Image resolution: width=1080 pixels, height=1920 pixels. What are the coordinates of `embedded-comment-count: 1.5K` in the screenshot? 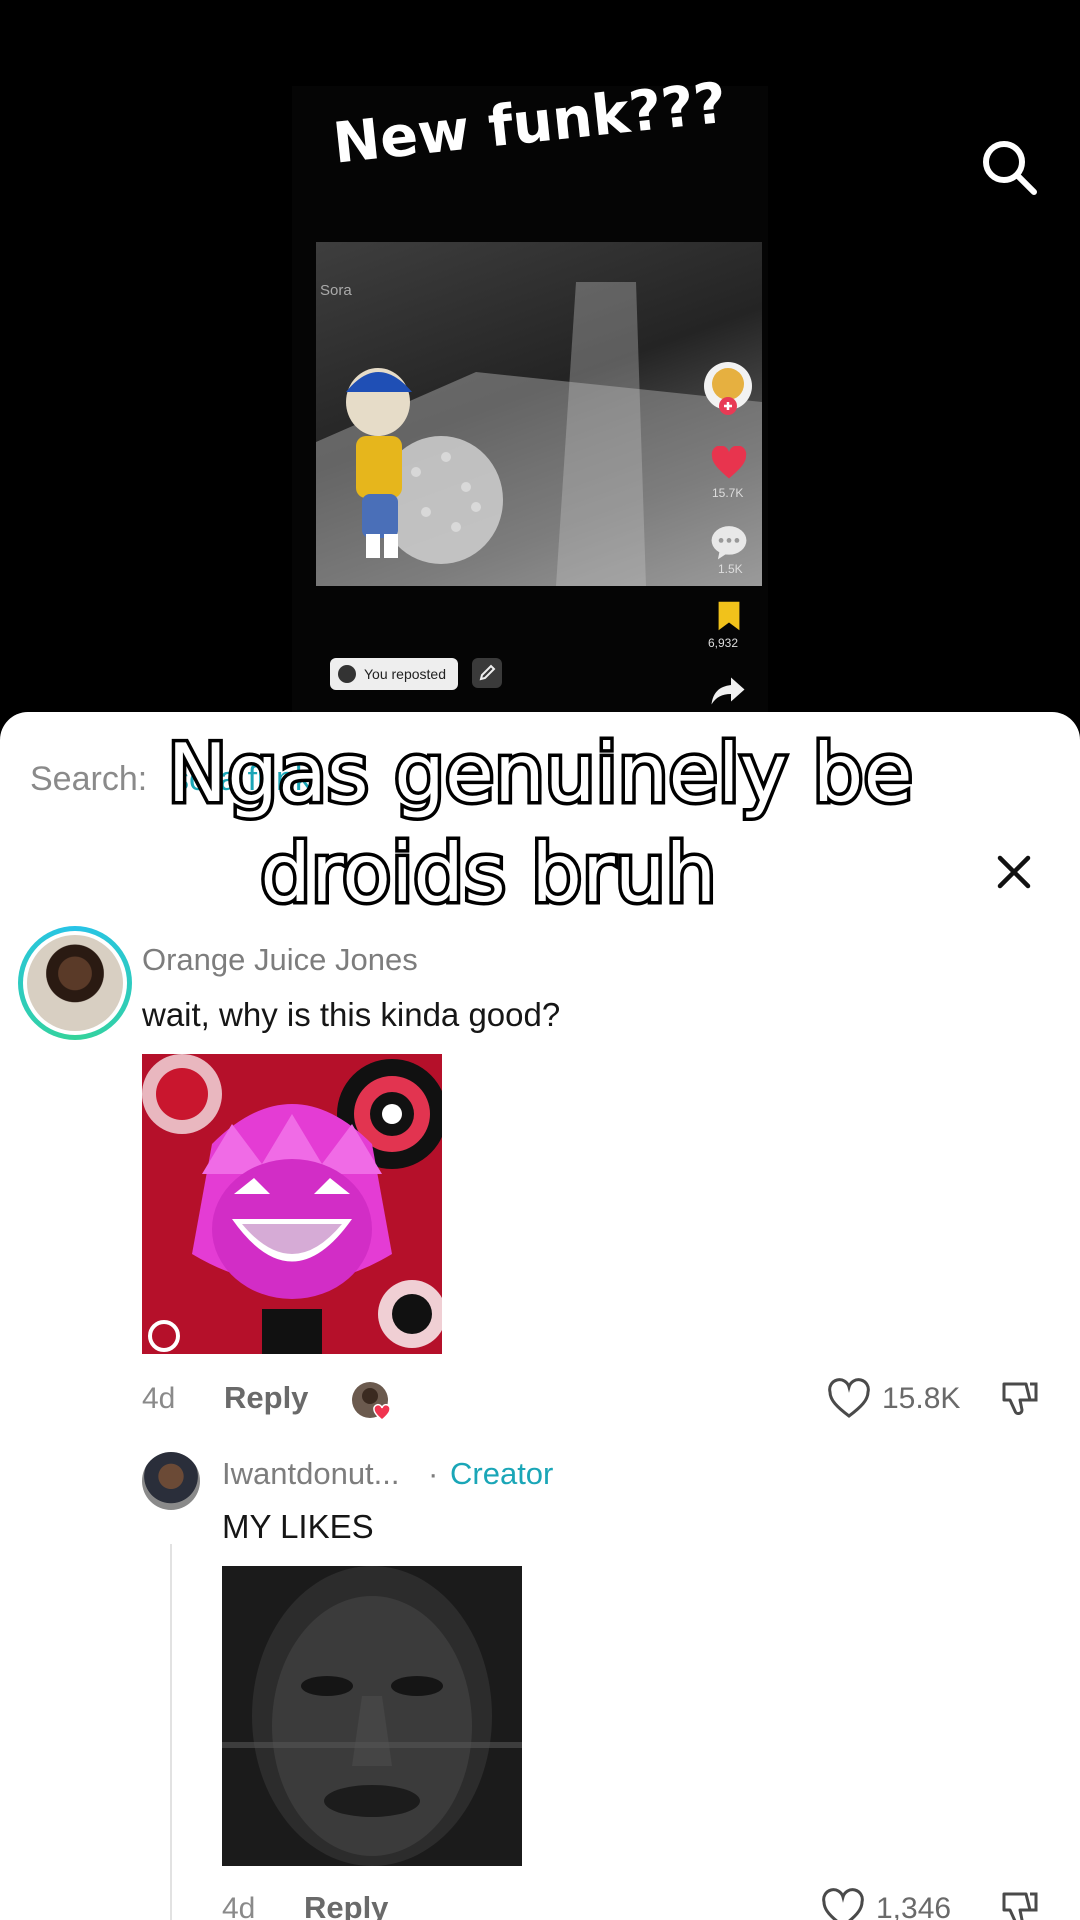 It's located at (730, 569).